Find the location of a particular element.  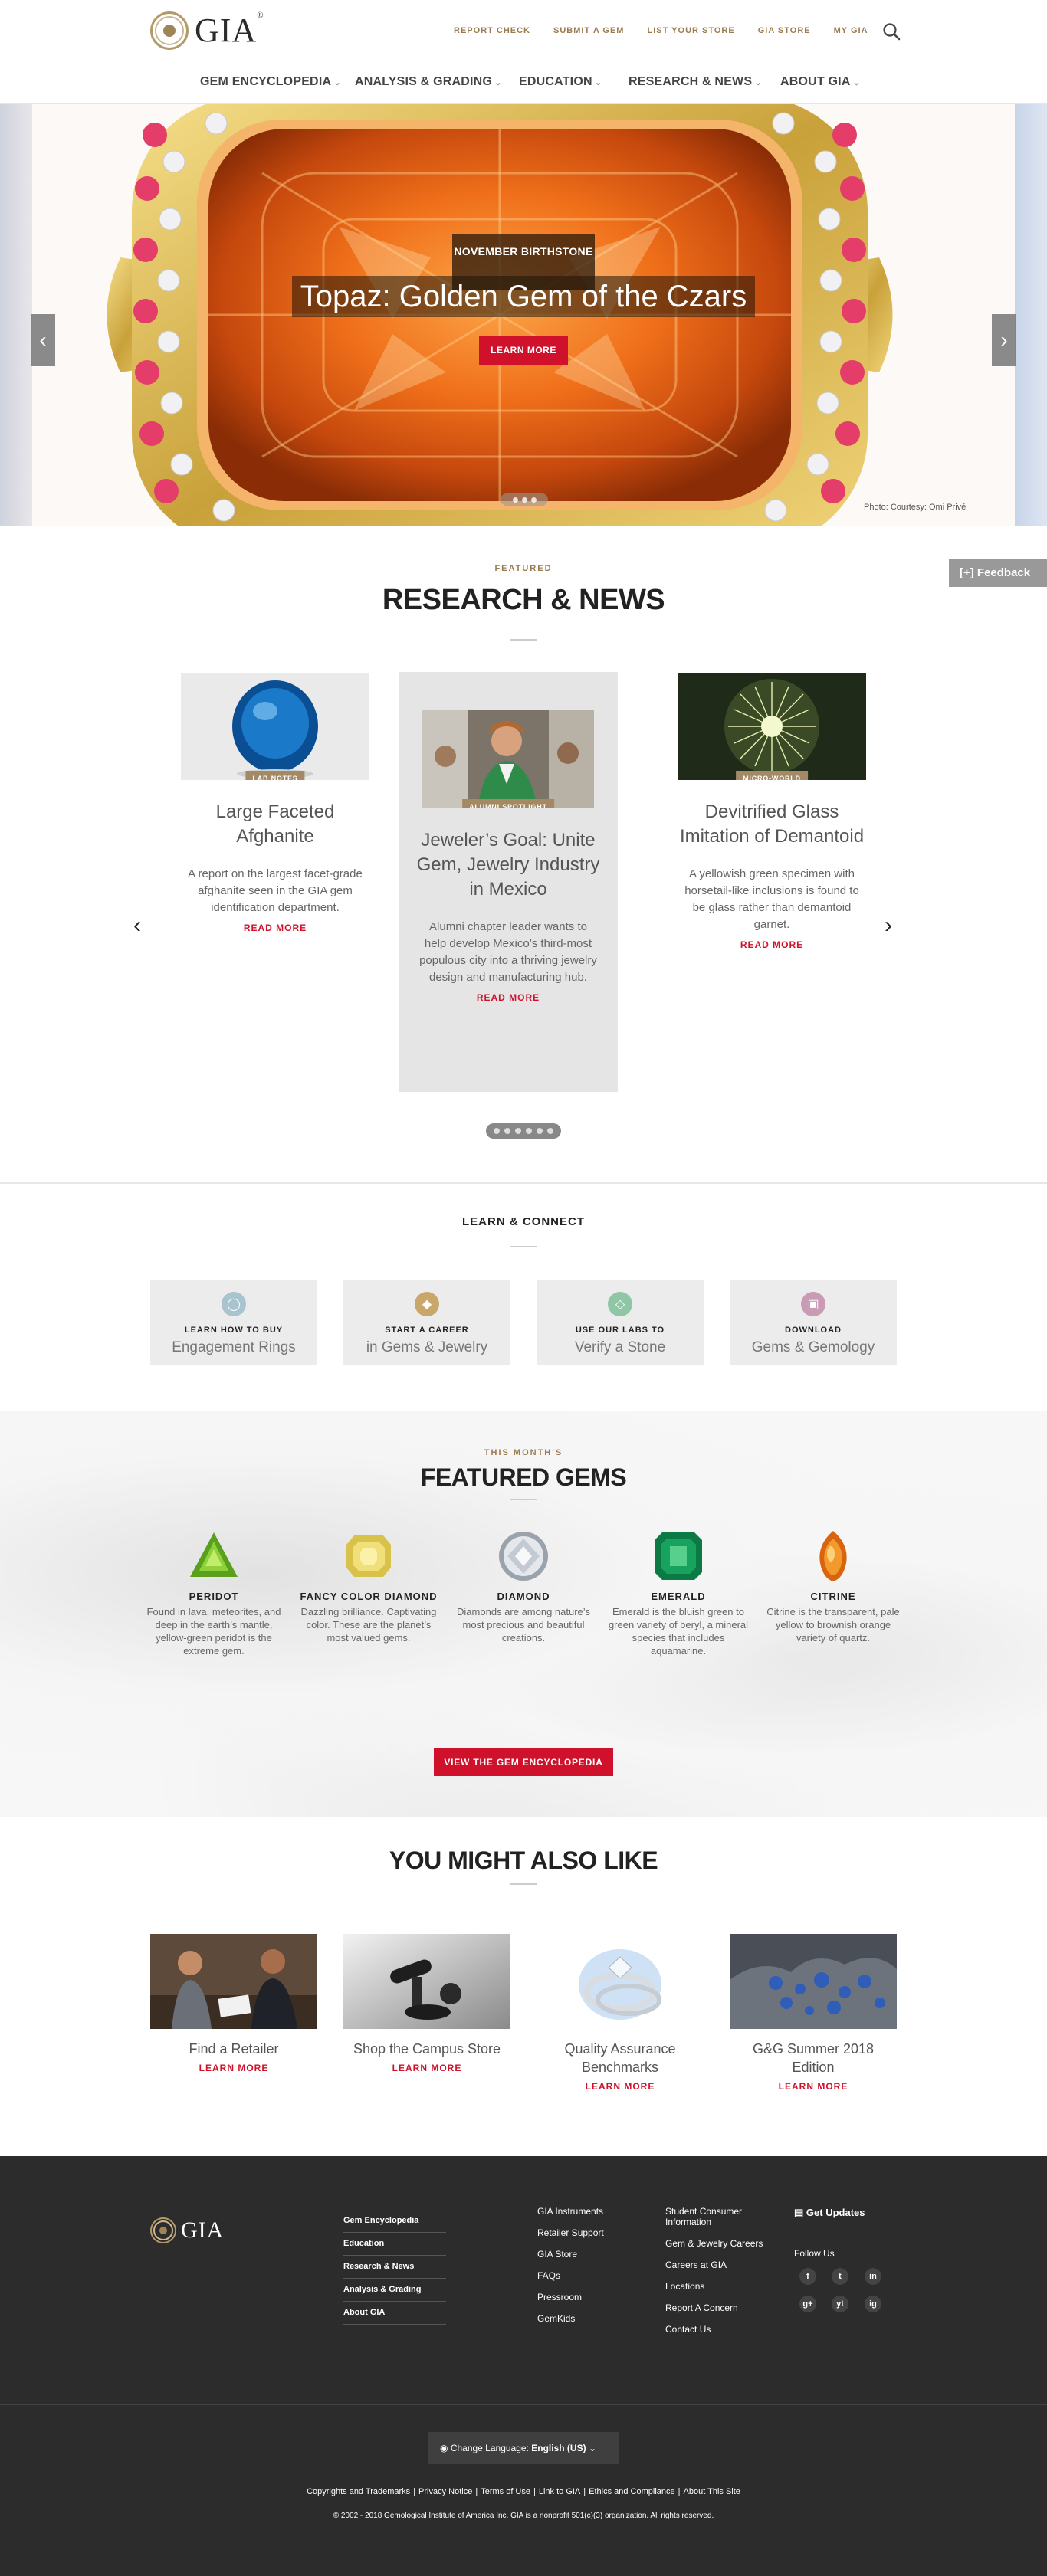

footer-link: Gem & Jewelry Careers is located at coordinates (719, 2243).